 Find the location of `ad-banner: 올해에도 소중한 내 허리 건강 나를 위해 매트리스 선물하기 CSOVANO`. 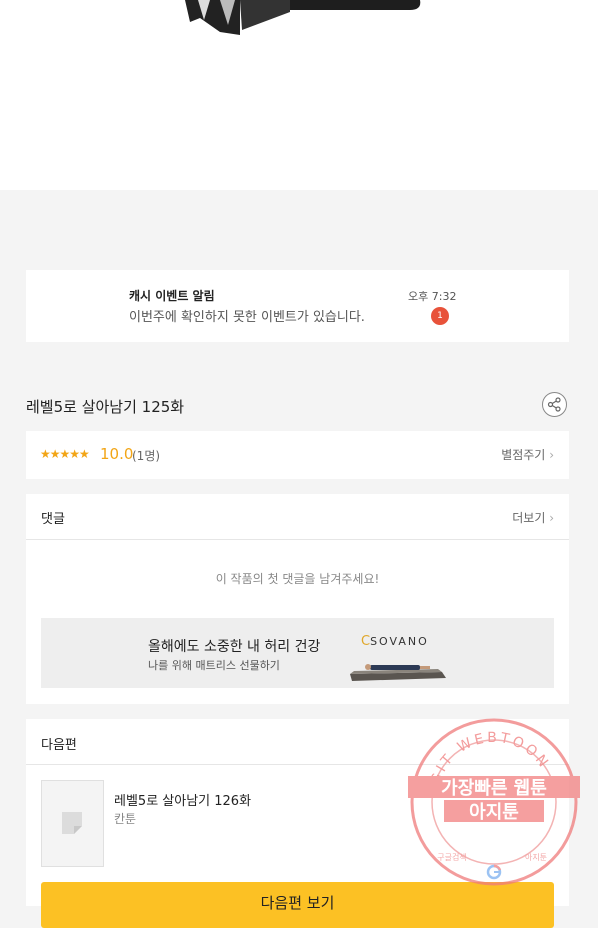

ad-banner: 올해에도 소중한 내 허리 건강 나를 위해 매트리스 선물하기 CSOVANO is located at coordinates (297, 653).